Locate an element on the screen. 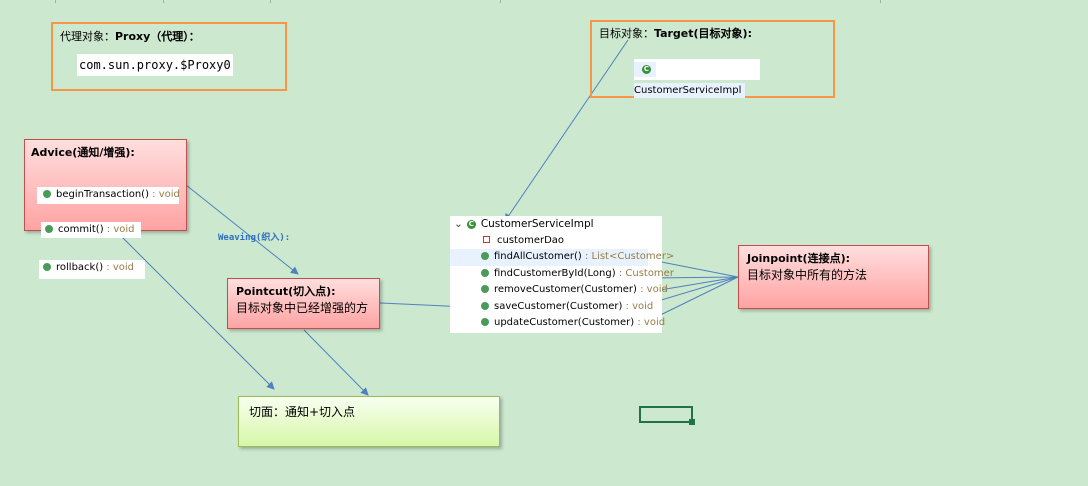 The width and height of the screenshot is (1088, 486). method-row: updateCustomer(Customer) : void is located at coordinates (557, 323).